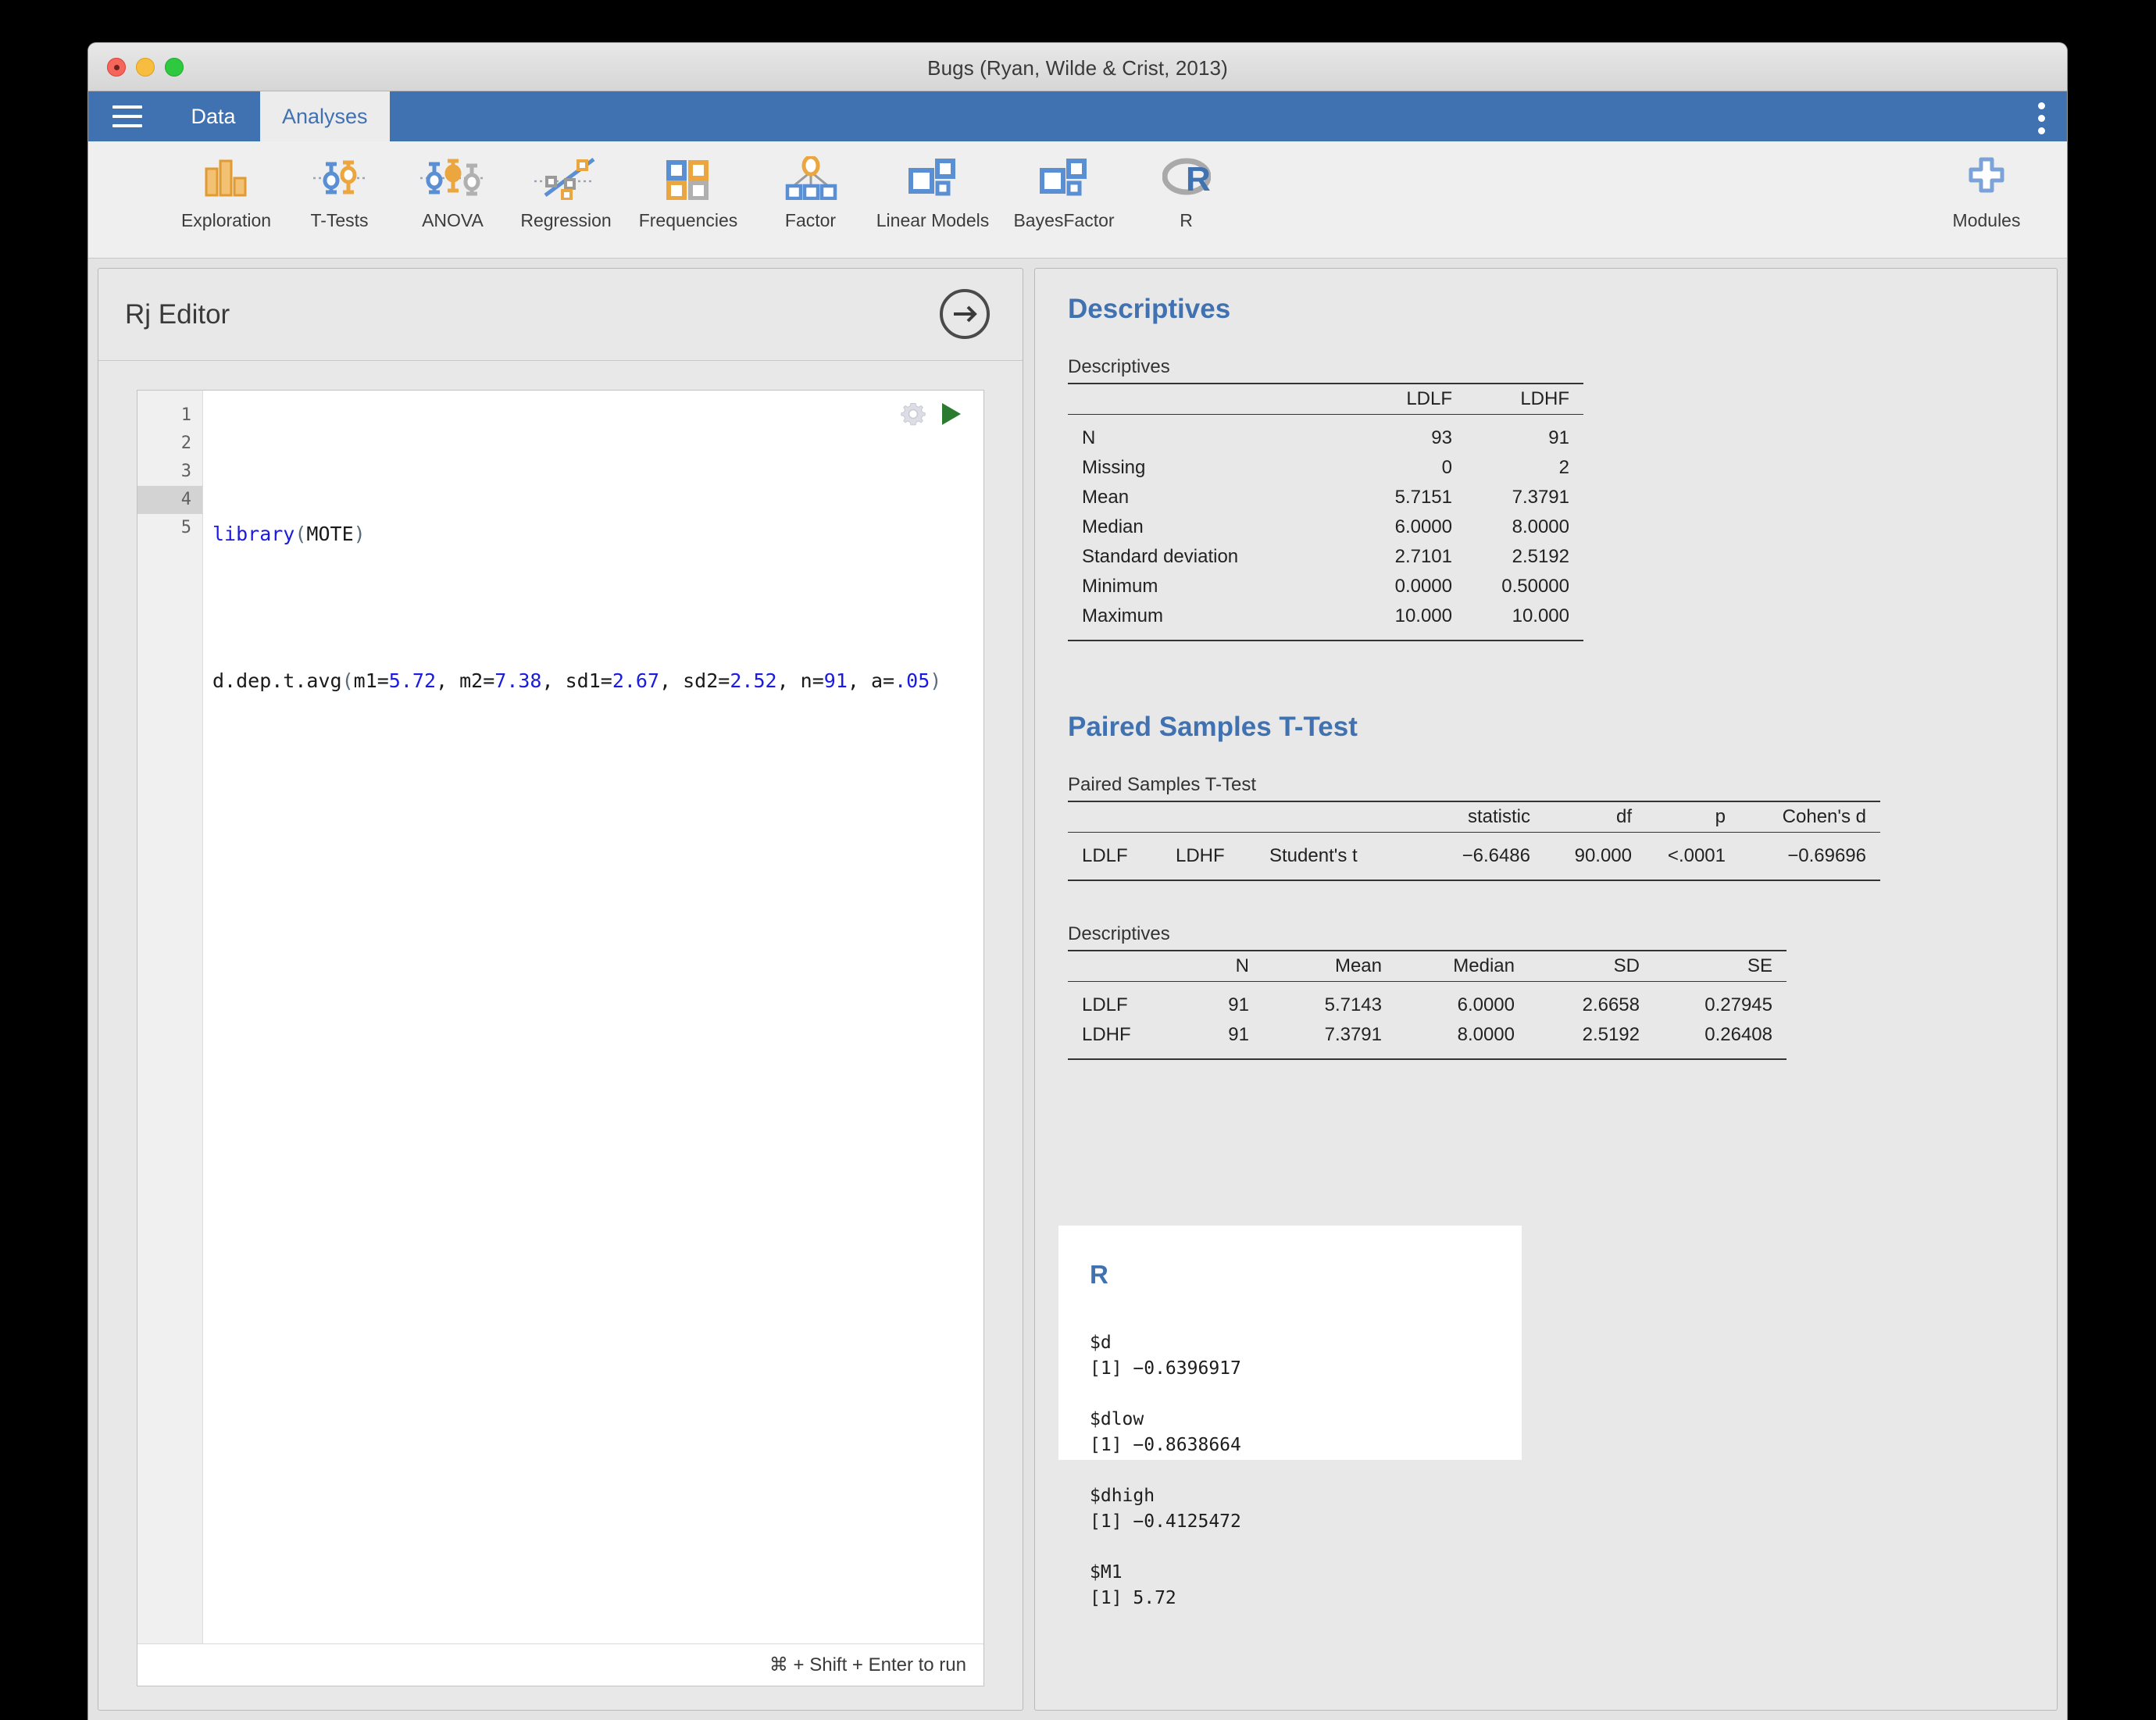 This screenshot has height=1720, width=2156. What do you see at coordinates (1535, 586) in the screenshot?
I see `cell-ldhf: 0.50000` at bounding box center [1535, 586].